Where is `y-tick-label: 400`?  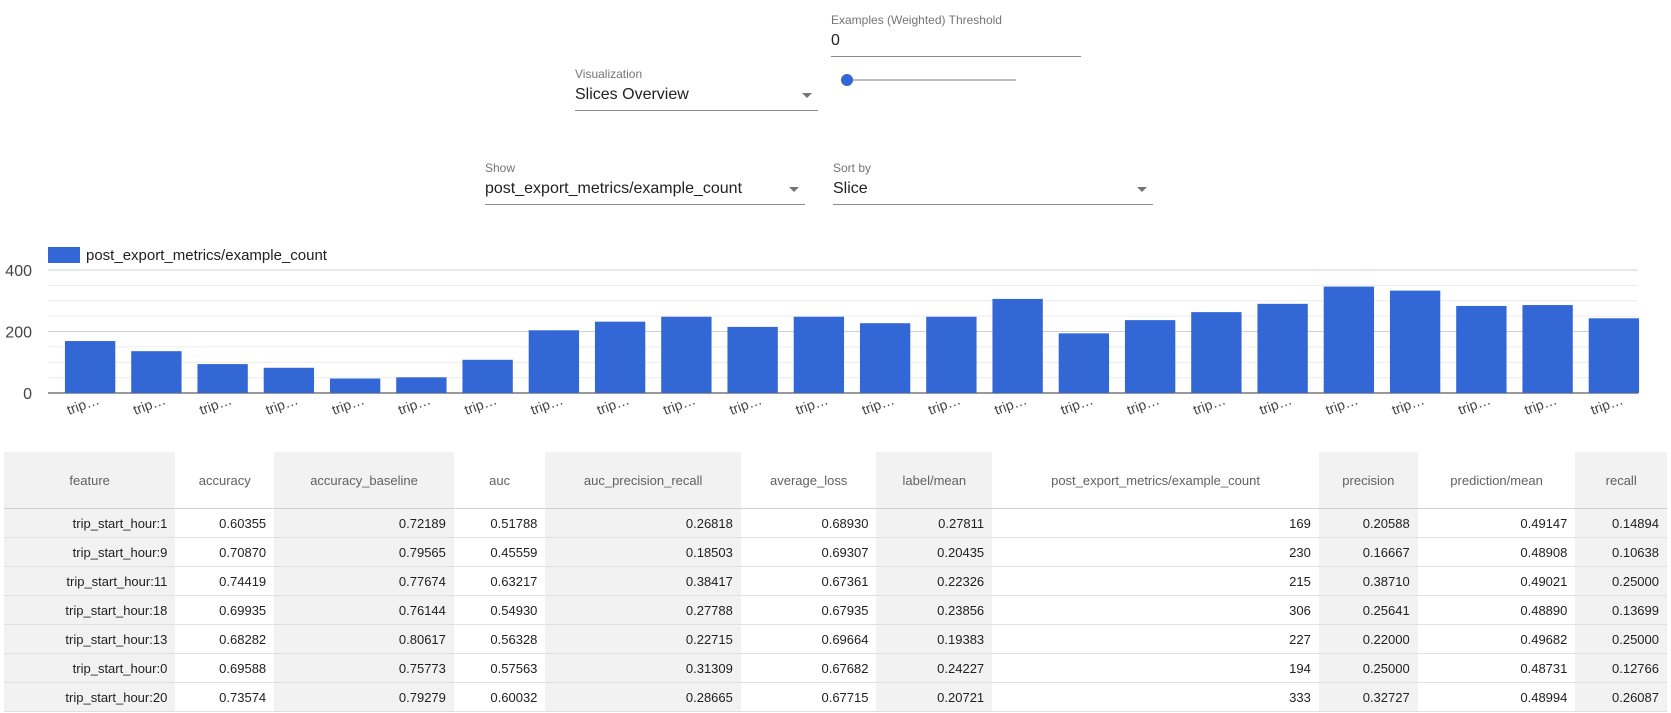 y-tick-label: 400 is located at coordinates (18, 271).